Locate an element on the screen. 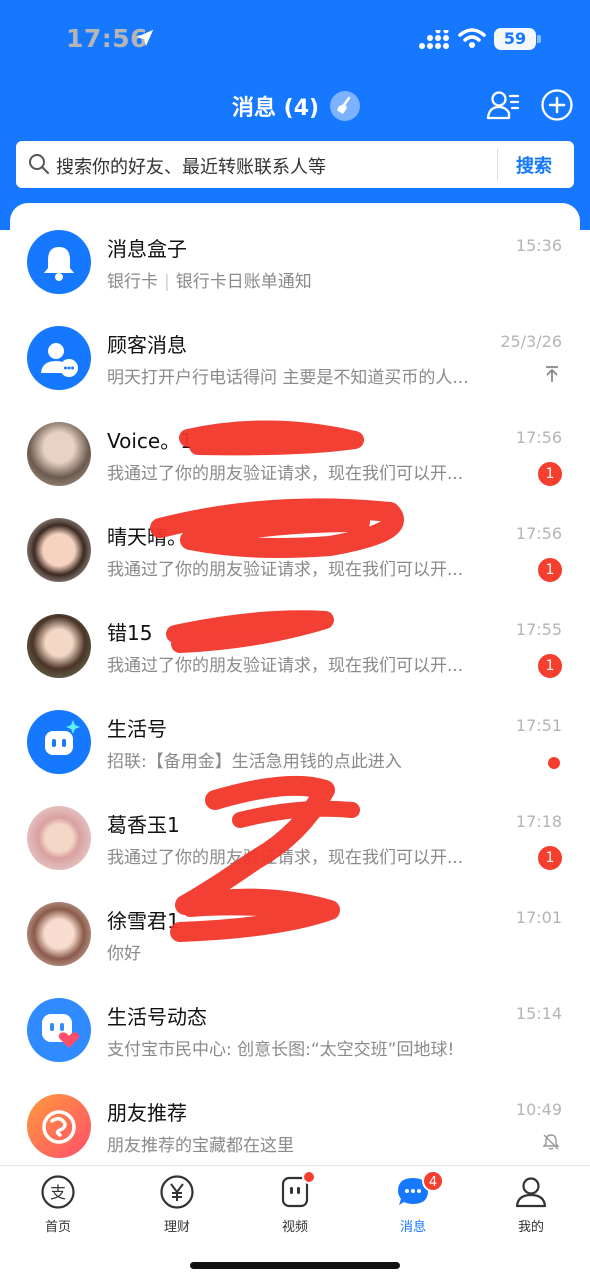  message-subtitle: 银行卡 | 银行卡日账单通知 is located at coordinates (312, 279).